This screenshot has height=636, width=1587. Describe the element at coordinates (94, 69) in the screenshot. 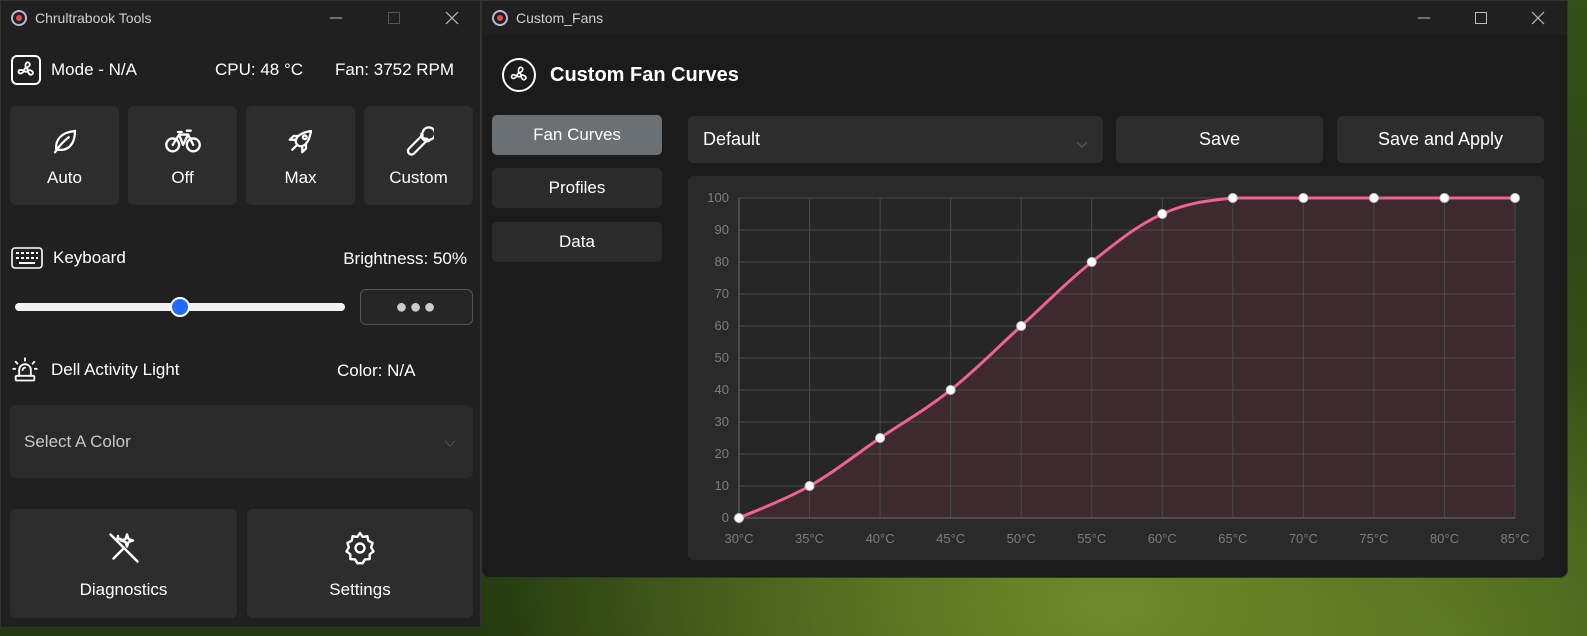

I see `mode-text: Mode - N/A` at that location.